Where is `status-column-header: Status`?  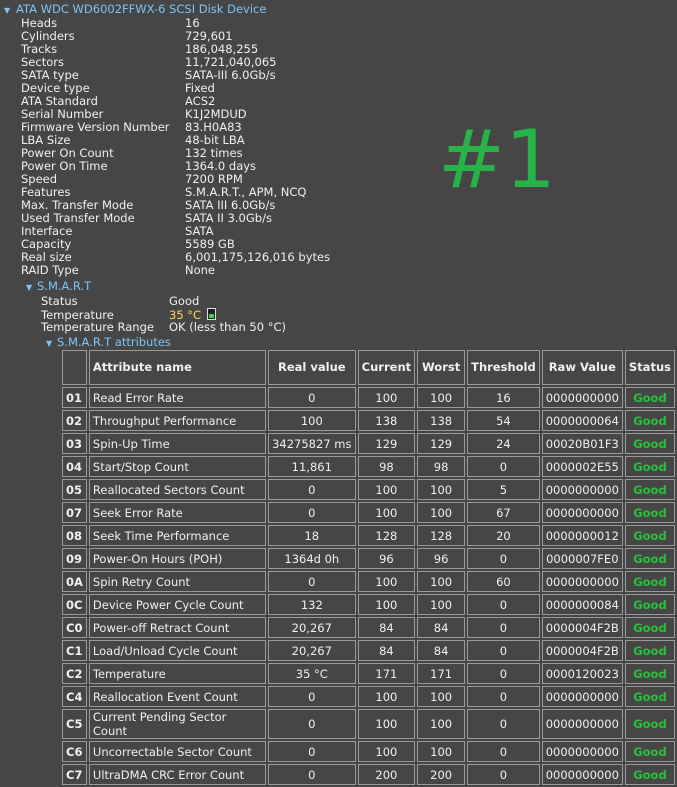
status-column-header: Status is located at coordinates (649, 367).